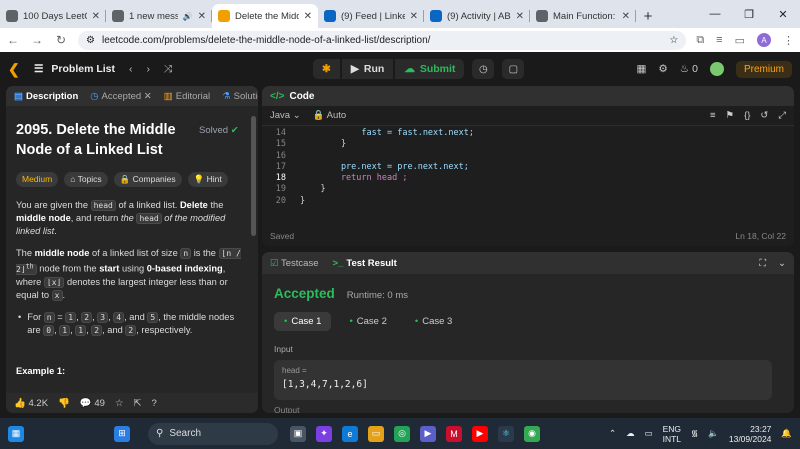 The height and width of the screenshot is (449, 800). Describe the element at coordinates (583, 16) in the screenshot. I see `browser-tab-6: Main Function: Int ✕` at that location.